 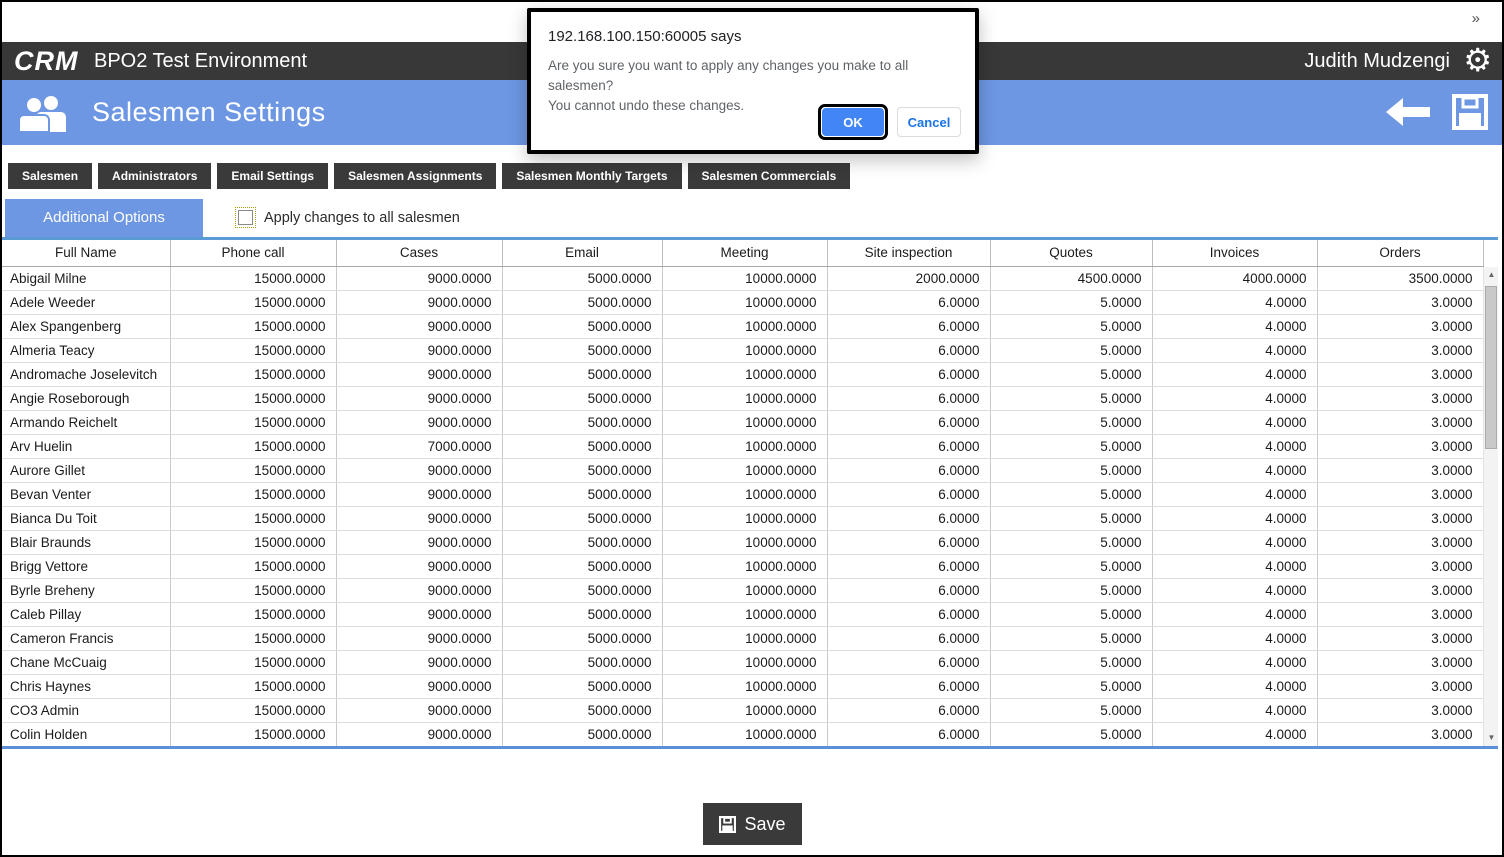 I want to click on tab-salesmen-monthly-targets: Salesmen Monthly Targets, so click(x=592, y=176).